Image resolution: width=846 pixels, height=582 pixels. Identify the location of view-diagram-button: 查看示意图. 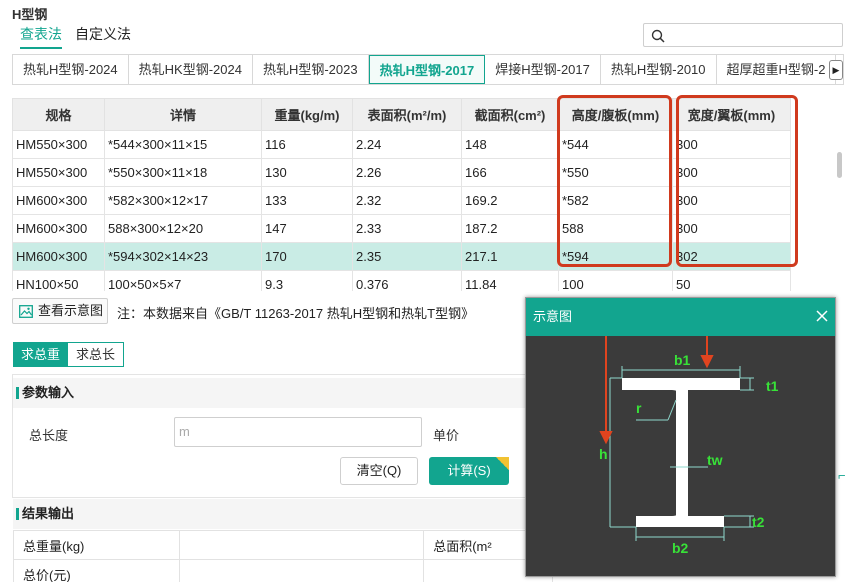
(60, 311).